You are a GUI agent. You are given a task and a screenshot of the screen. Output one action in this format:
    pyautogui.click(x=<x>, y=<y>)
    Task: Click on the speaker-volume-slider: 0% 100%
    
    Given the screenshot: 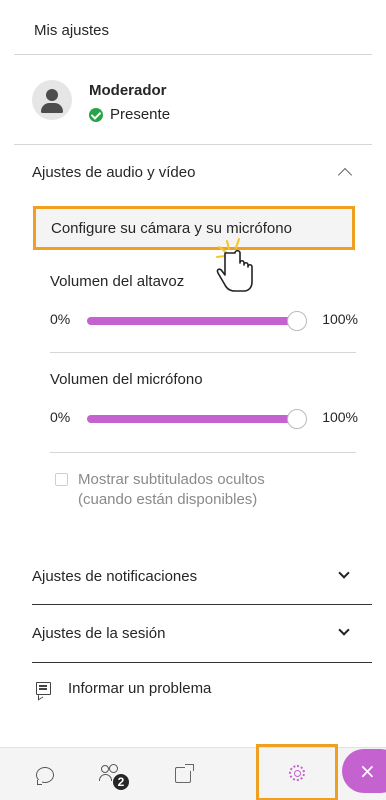 What is the action you would take?
    pyautogui.click(x=204, y=320)
    